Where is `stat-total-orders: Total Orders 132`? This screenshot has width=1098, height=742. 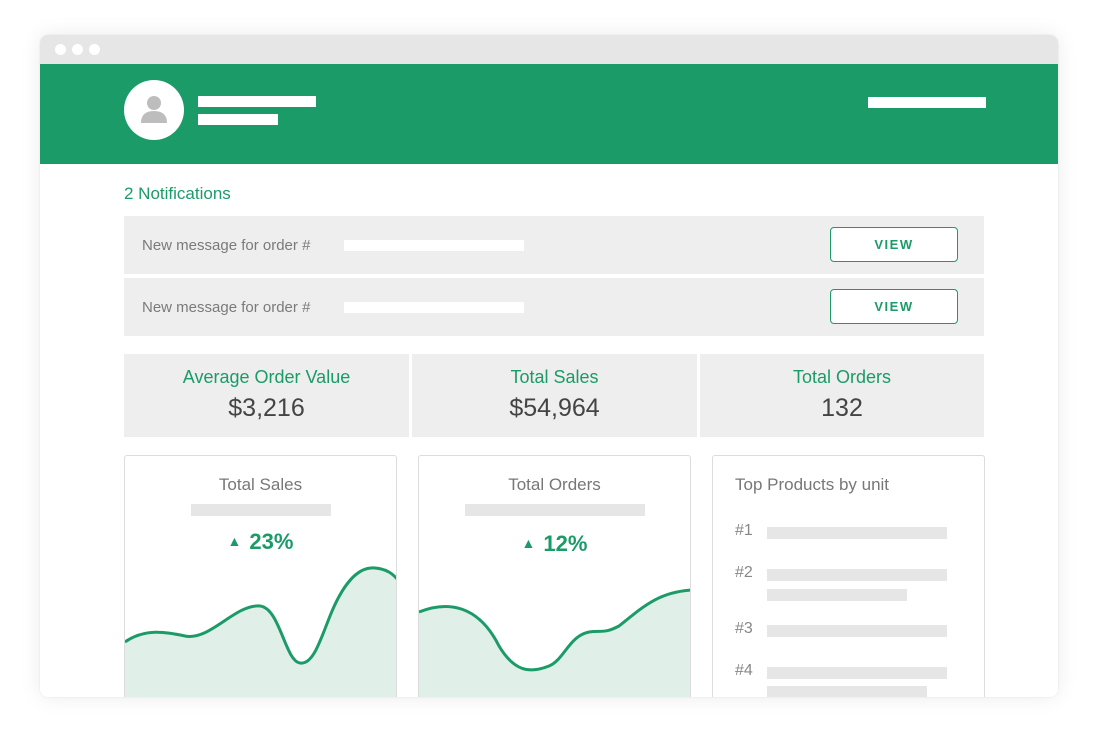 stat-total-orders: Total Orders 132 is located at coordinates (842, 395).